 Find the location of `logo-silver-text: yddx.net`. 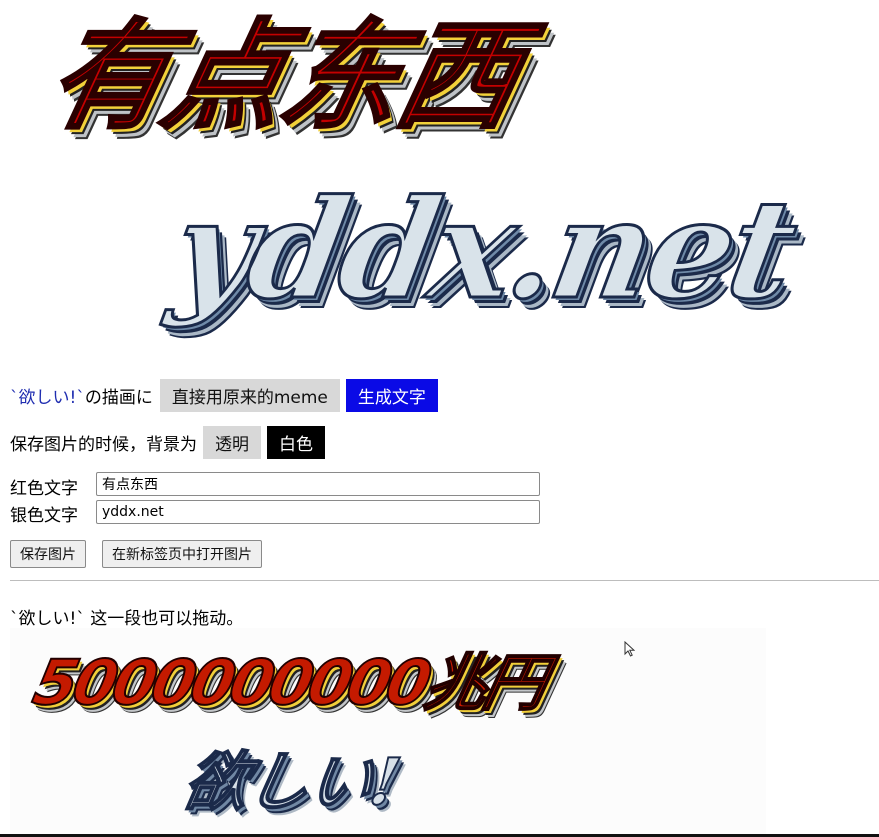

logo-silver-text: yddx.net is located at coordinates (482, 250).